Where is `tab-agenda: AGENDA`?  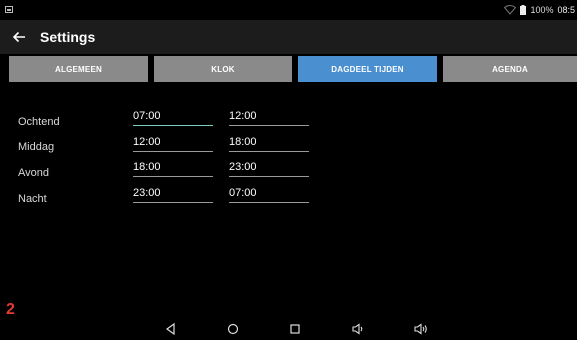
tab-agenda: AGENDA is located at coordinates (510, 69).